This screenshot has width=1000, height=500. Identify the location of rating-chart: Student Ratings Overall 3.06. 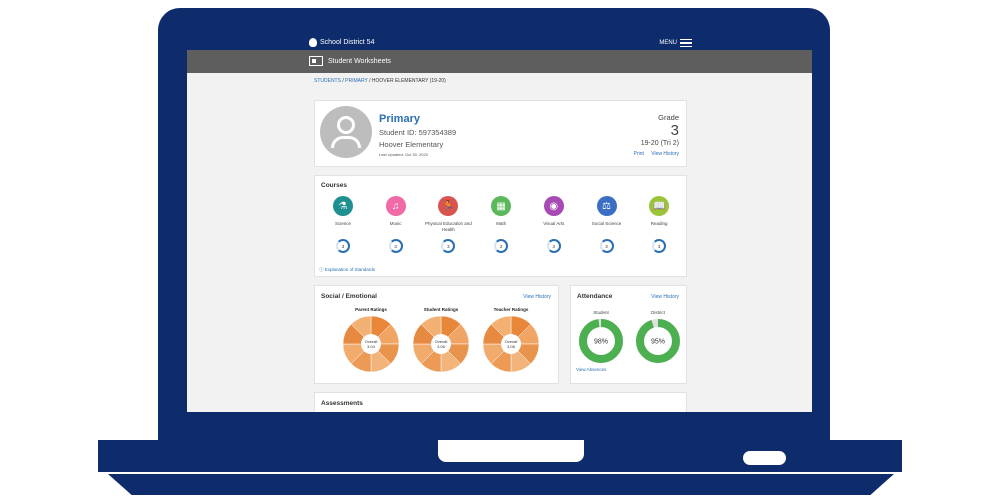
(441, 342).